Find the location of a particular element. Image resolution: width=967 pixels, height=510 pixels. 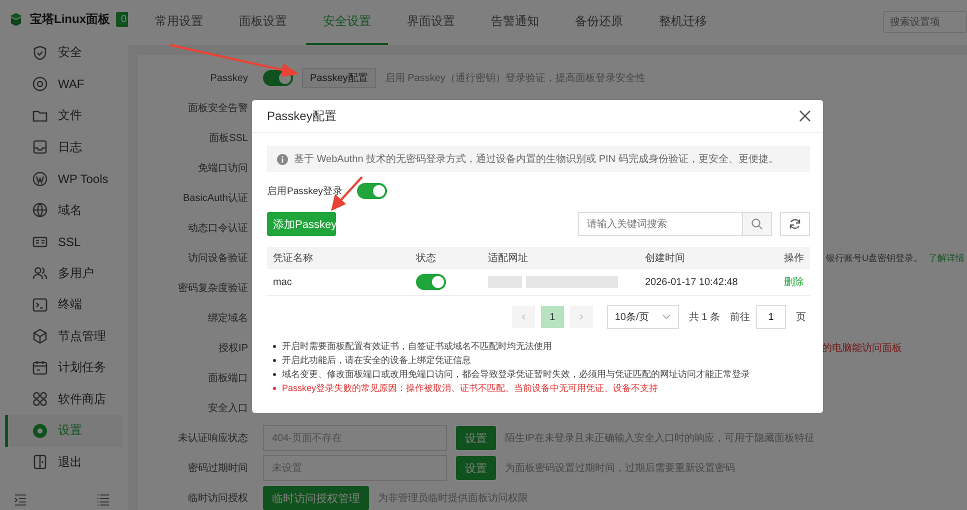

tab: 常用设置 is located at coordinates (179, 22).